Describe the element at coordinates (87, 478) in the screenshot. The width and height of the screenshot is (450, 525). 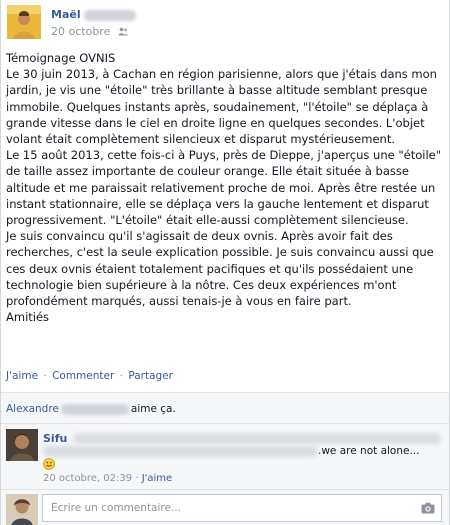
I see `comment-time: 20 octobre, 02:39` at that location.